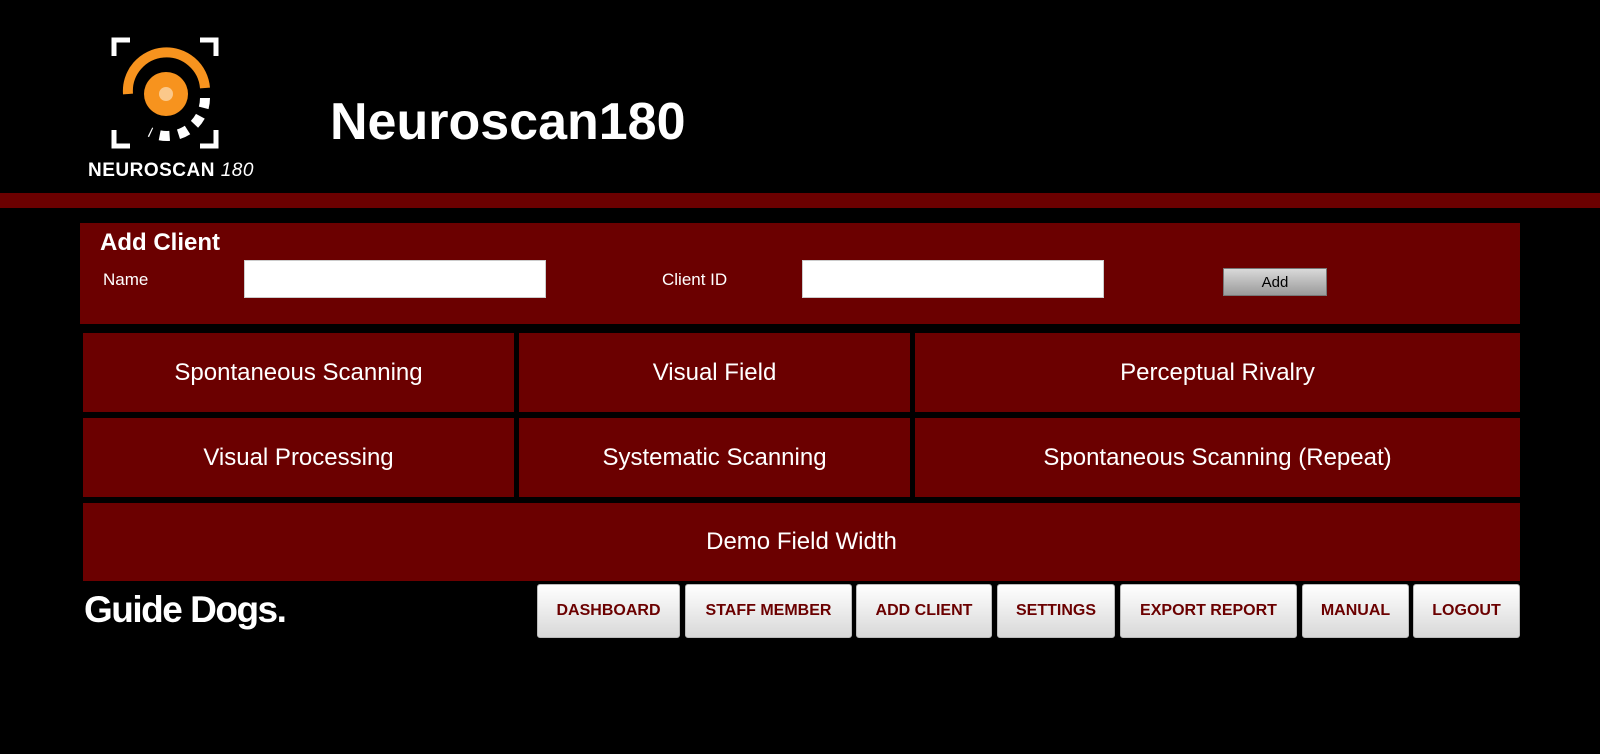 The width and height of the screenshot is (1600, 754). What do you see at coordinates (298, 372) in the screenshot?
I see `tile-spontaneous-scanning: Spontaneous Scanning` at bounding box center [298, 372].